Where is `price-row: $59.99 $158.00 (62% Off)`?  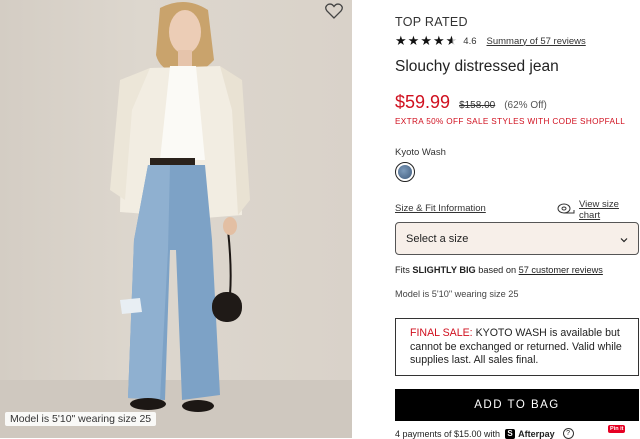
price-row: $59.99 $158.00 (62% Off) is located at coordinates (471, 102).